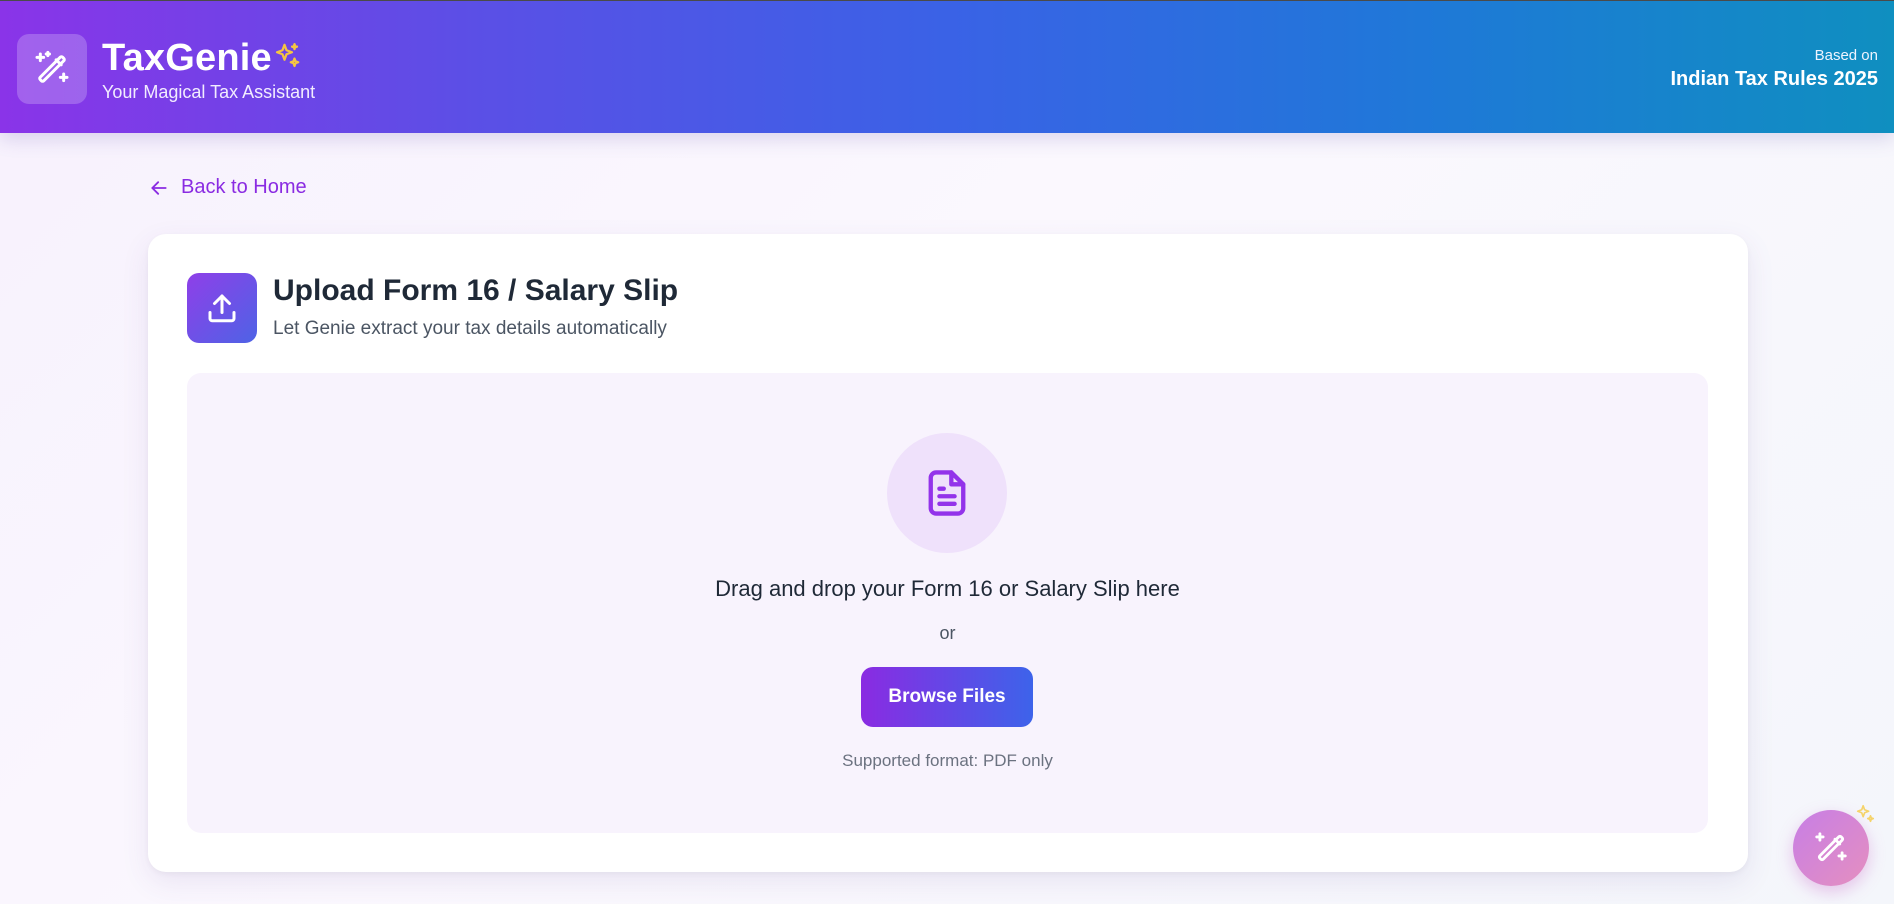 The width and height of the screenshot is (1894, 904). What do you see at coordinates (947, 633) in the screenshot?
I see `dropzone-or: or` at bounding box center [947, 633].